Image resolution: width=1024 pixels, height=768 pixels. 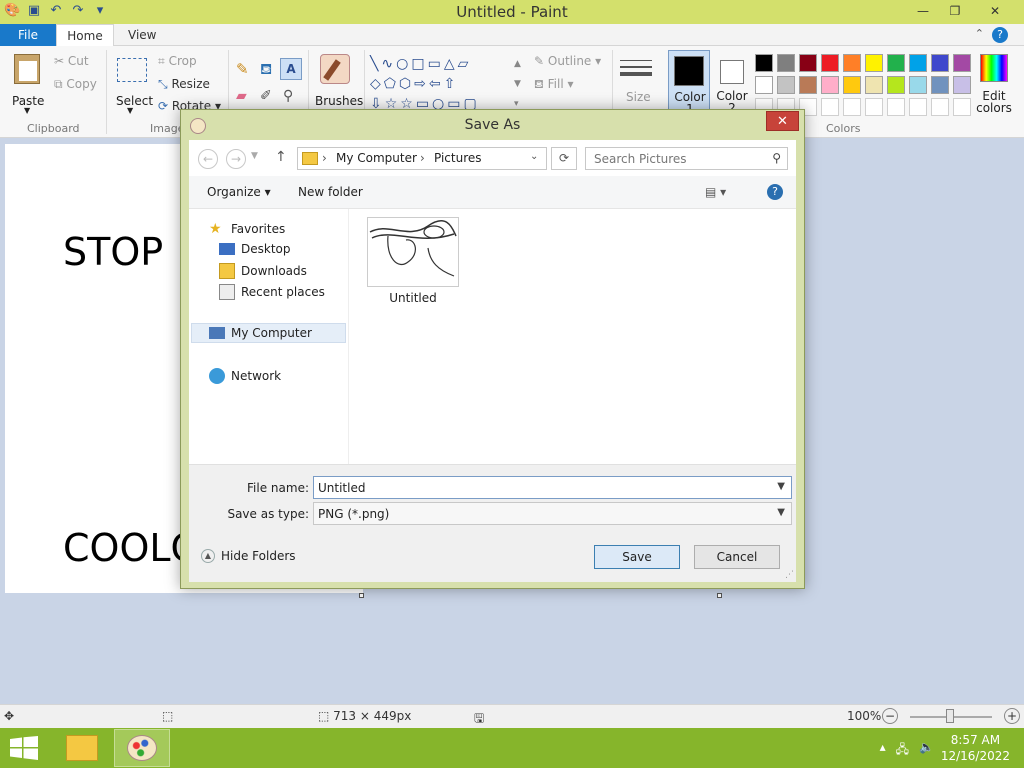 I want to click on save-button: Save, so click(x=637, y=557).